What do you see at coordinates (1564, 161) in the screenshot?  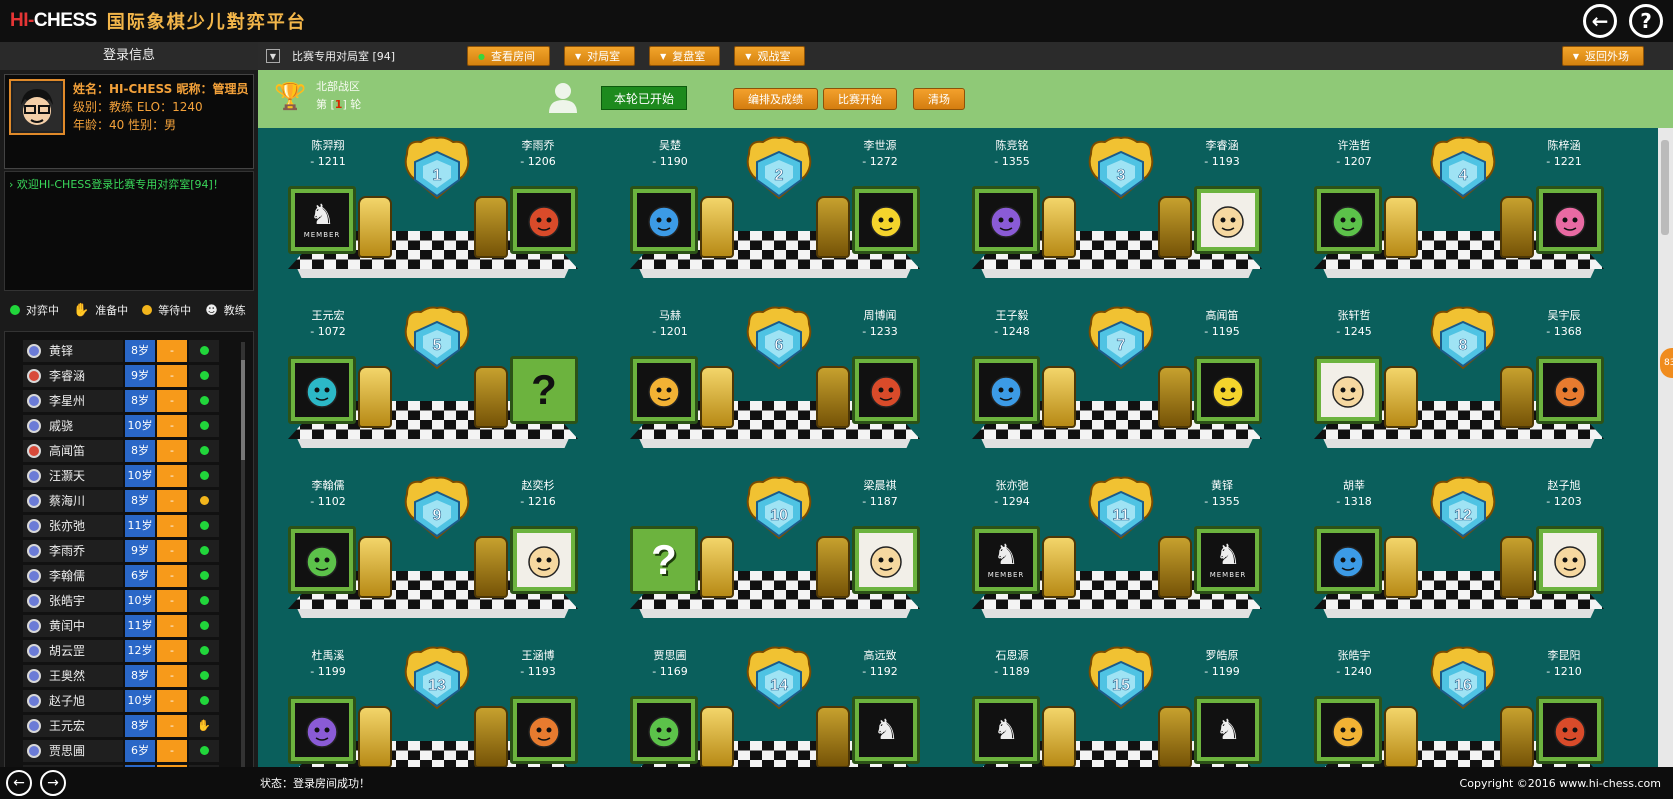 I see `right-player-elo: - 1221` at bounding box center [1564, 161].